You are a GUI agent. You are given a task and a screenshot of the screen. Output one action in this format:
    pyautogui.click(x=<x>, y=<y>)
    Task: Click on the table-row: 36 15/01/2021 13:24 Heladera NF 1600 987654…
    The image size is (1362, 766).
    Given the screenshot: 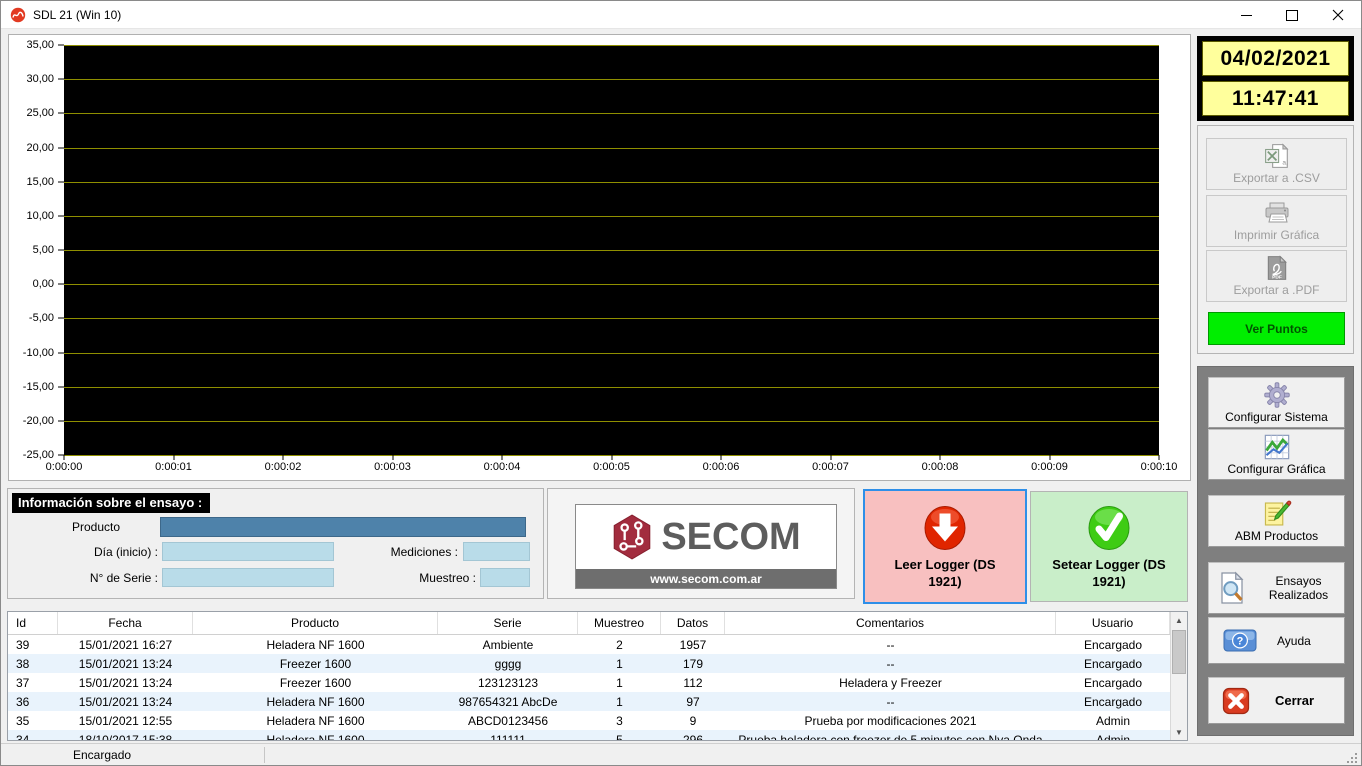 What is the action you would take?
    pyautogui.click(x=589, y=701)
    